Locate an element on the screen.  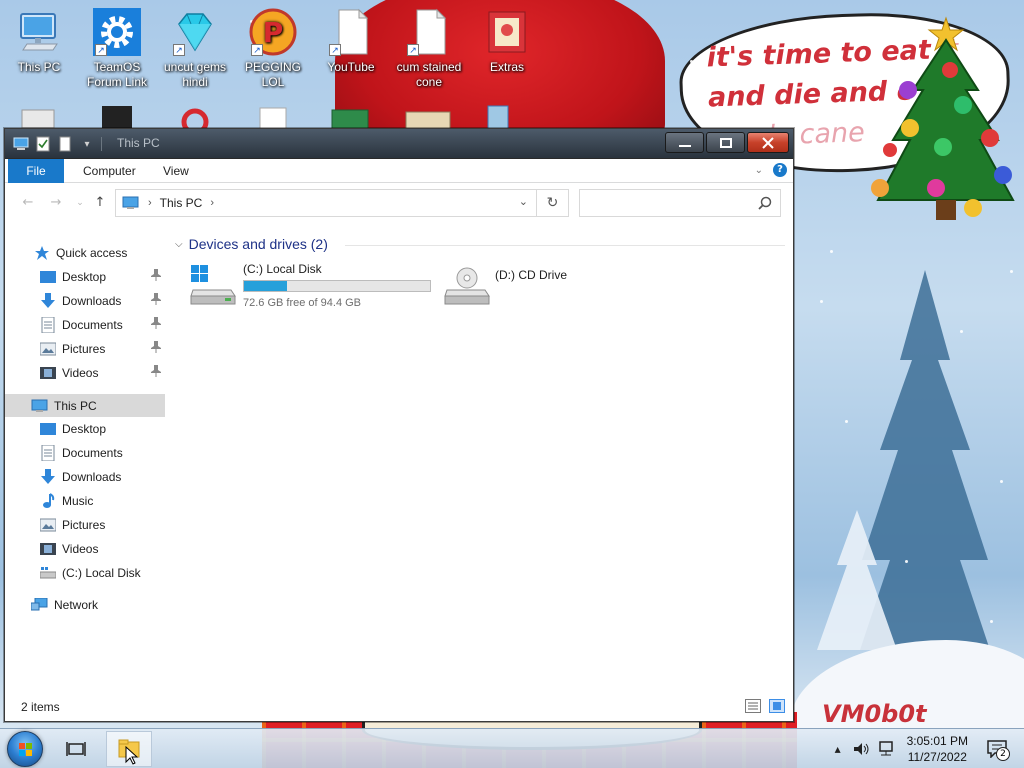
clock-date: 11/27/2022 is located at coordinates (937, 757).